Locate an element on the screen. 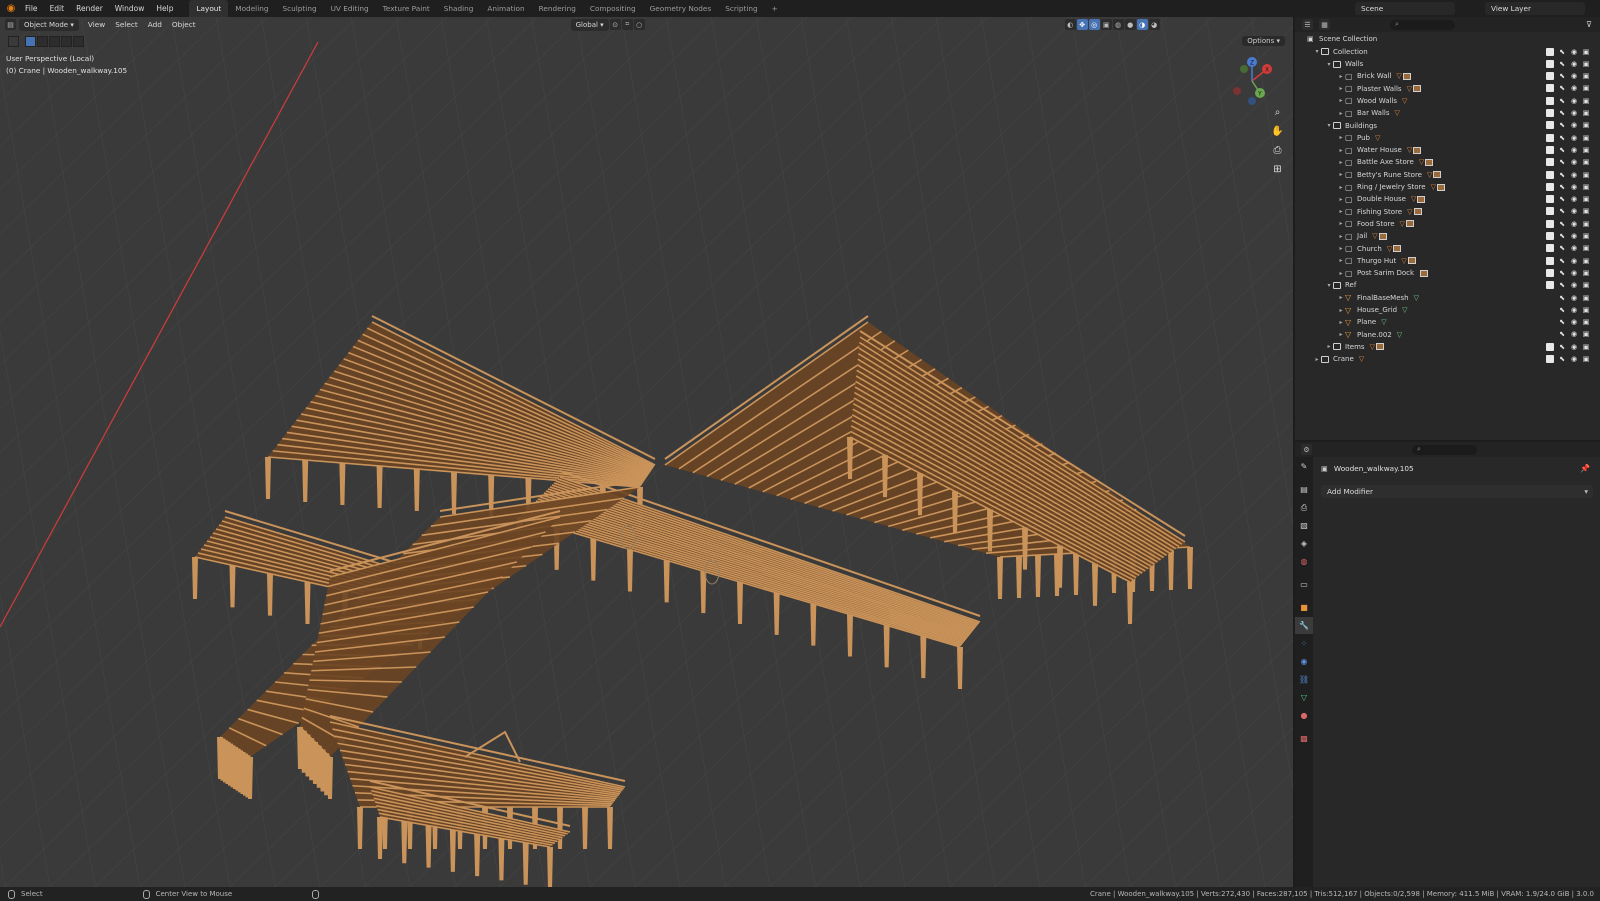 Image resolution: width=1600 pixels, height=901 pixels. pin-icon: 📌 is located at coordinates (1585, 468).